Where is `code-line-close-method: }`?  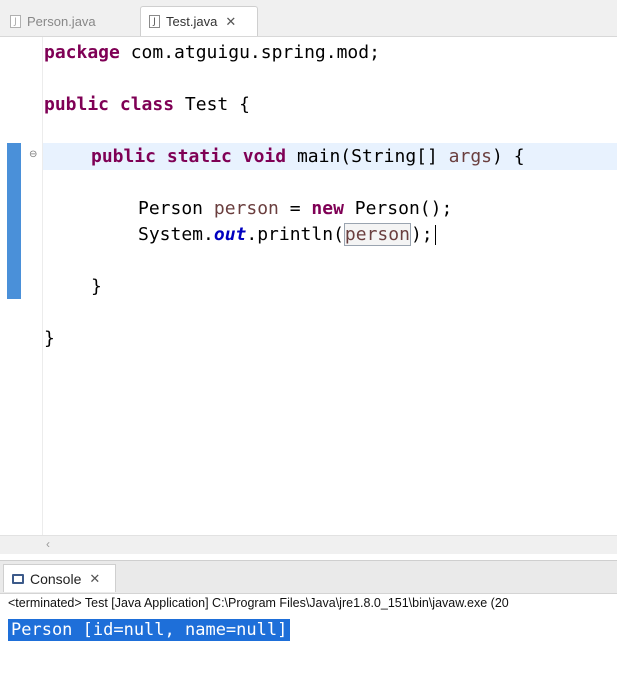 code-line-close-method: } is located at coordinates (96, 287).